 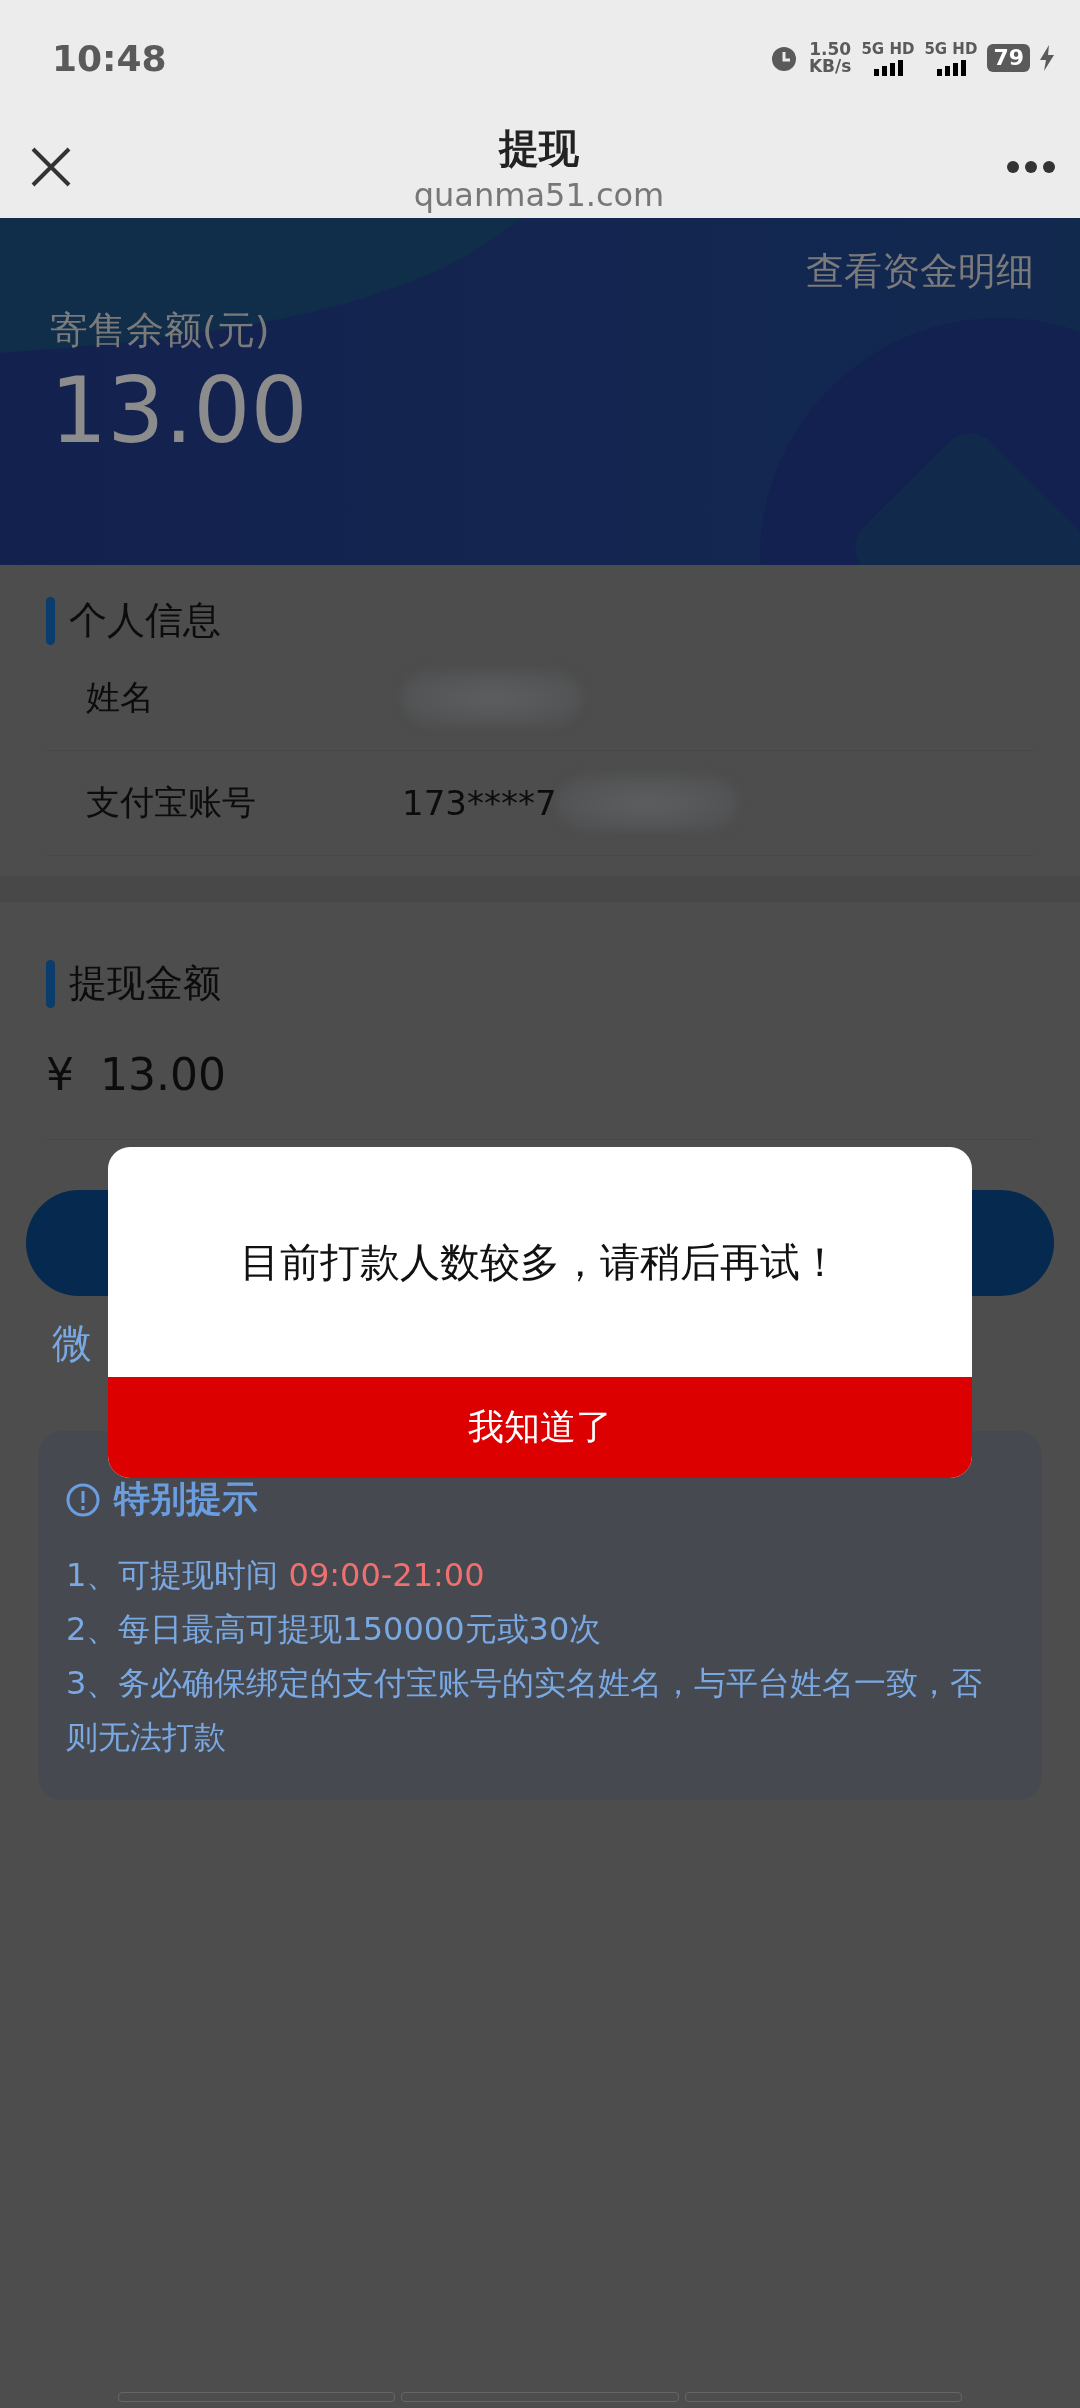 I want to click on fund-details-link: 查看资金明细, so click(x=920, y=271).